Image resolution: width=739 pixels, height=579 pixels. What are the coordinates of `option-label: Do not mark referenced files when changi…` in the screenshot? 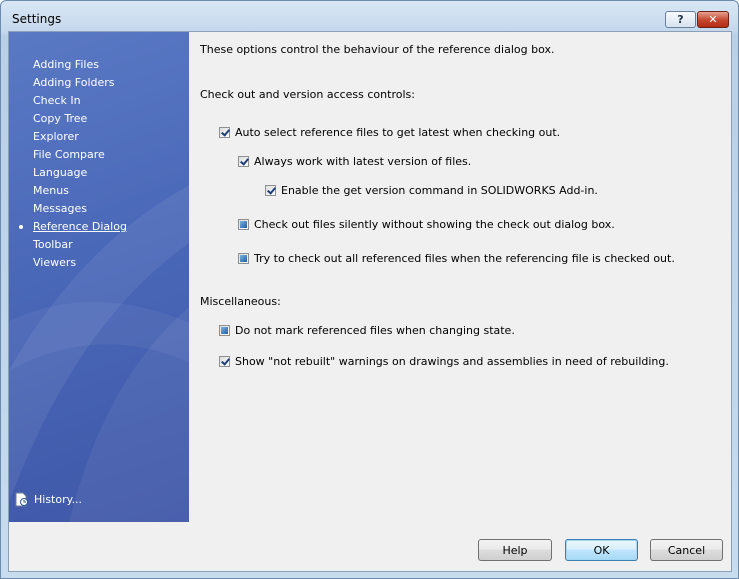 It's located at (375, 330).